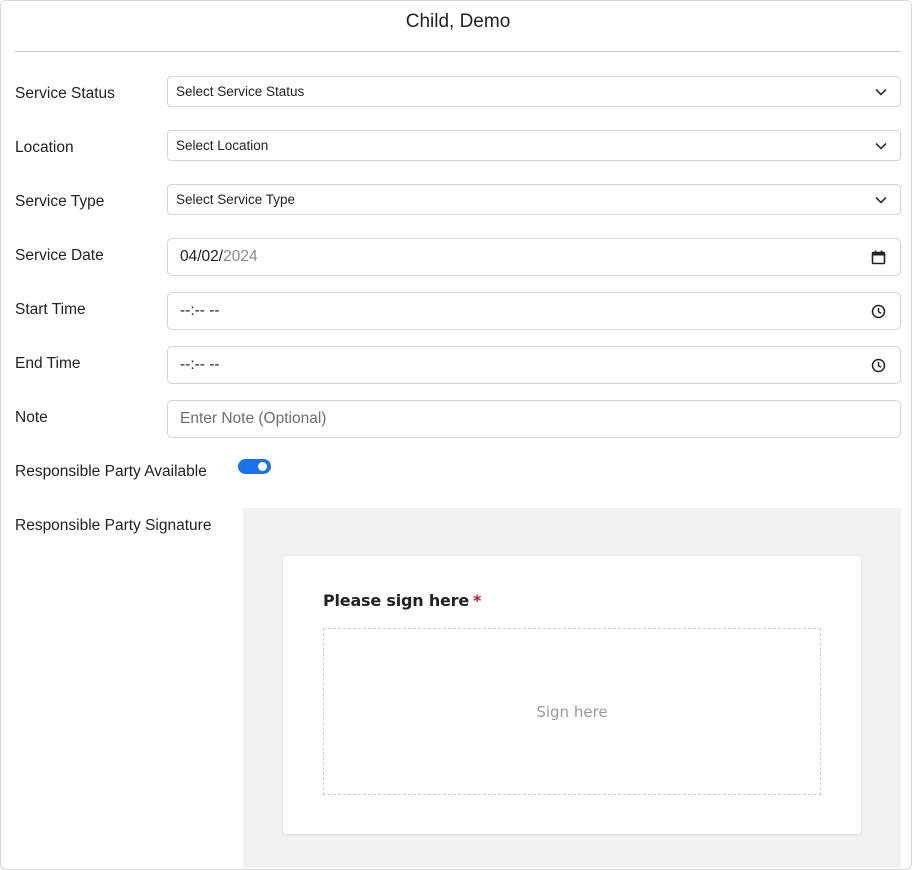 The width and height of the screenshot is (914, 870). I want to click on signature-pad-placeholder: Sign here, so click(572, 711).